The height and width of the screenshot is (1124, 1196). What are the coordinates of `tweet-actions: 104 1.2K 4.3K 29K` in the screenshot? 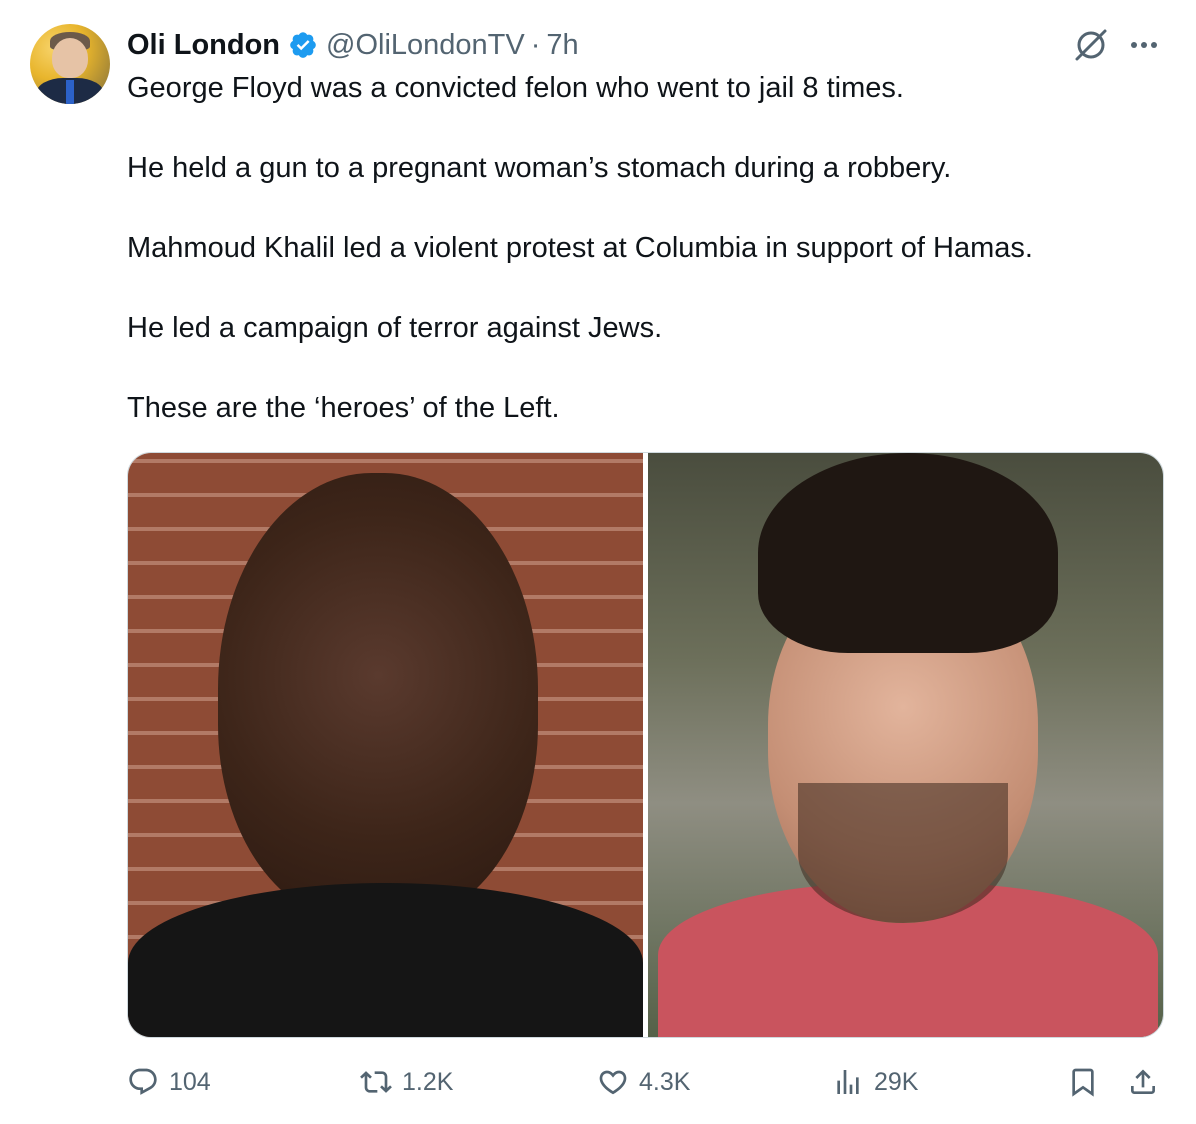 It's located at (644, 1082).